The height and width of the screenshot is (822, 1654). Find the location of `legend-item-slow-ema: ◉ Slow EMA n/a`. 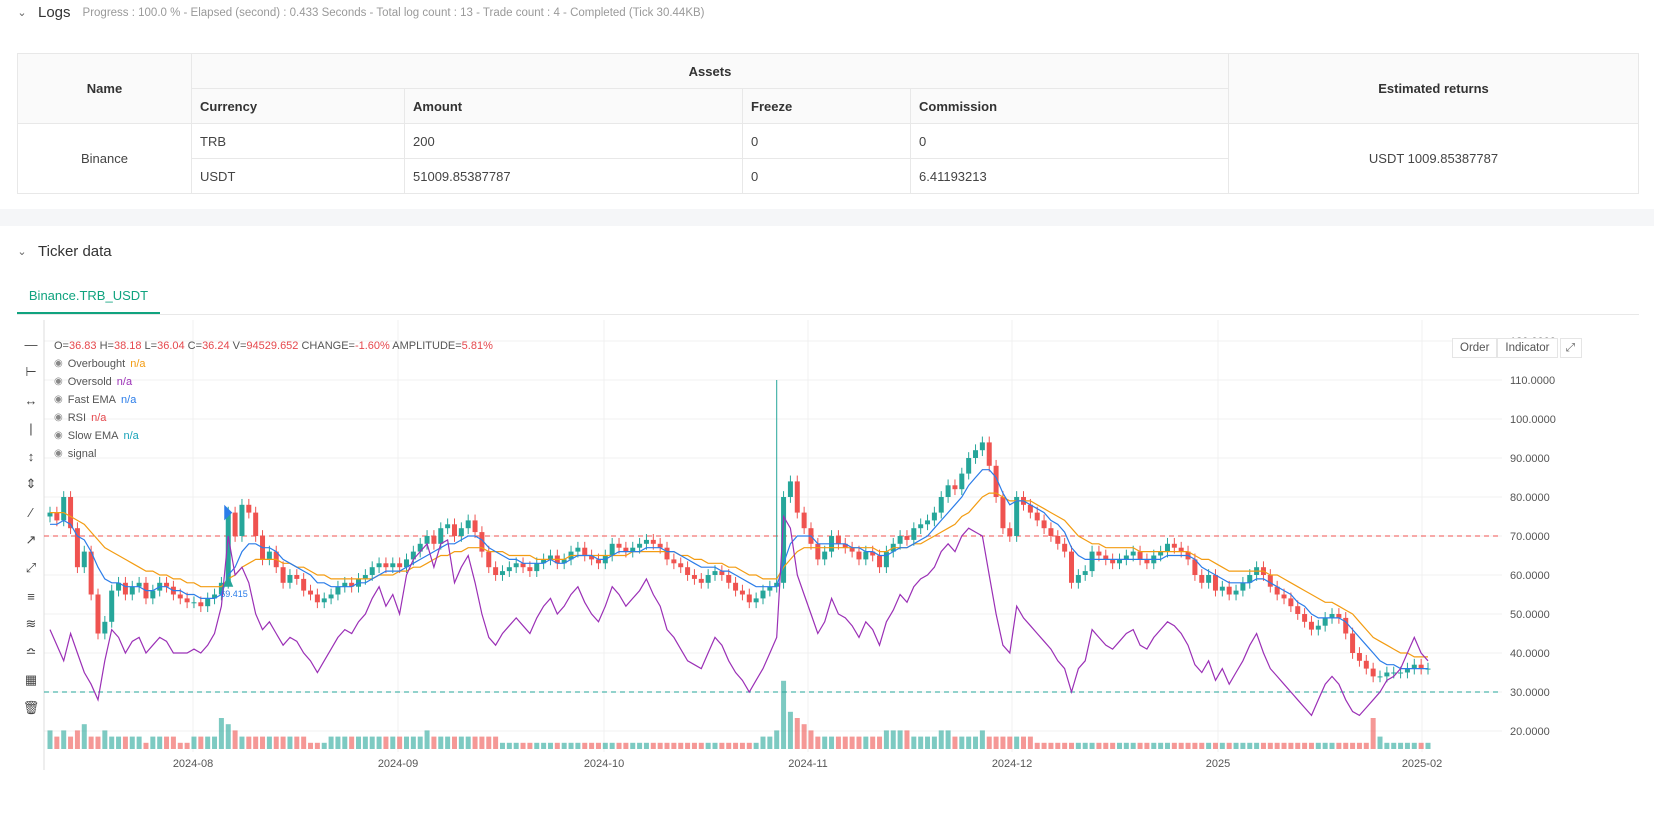

legend-item-slow-ema: ◉ Slow EMA n/a is located at coordinates (273, 436).